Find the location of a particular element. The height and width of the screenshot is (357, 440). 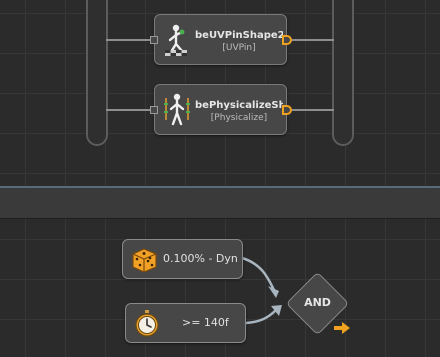

random-chance-condition: 0.100% - Dyn is located at coordinates (182, 259).